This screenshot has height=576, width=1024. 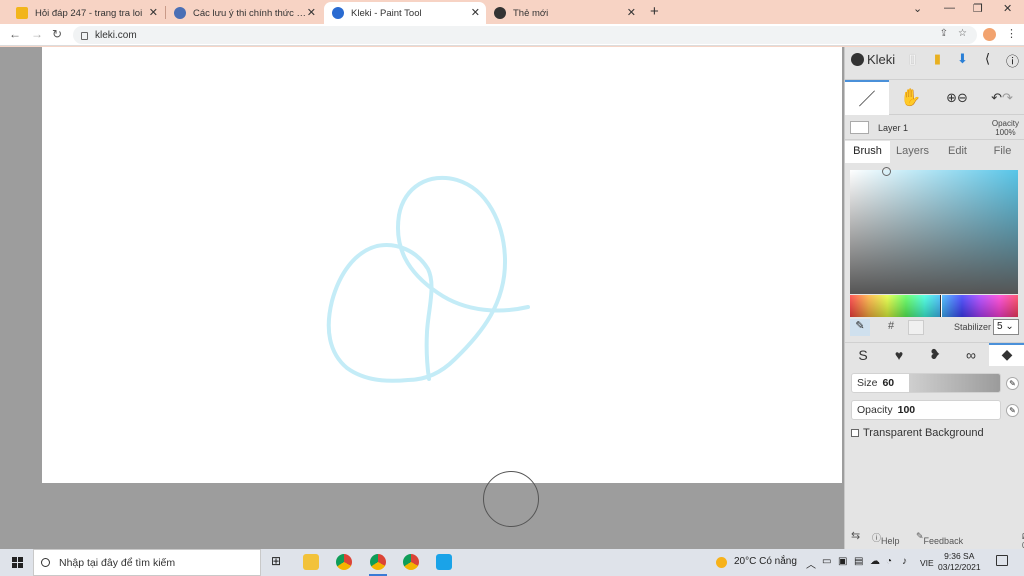 I want to click on eyedropper-icon: ✎, so click(x=860, y=327).